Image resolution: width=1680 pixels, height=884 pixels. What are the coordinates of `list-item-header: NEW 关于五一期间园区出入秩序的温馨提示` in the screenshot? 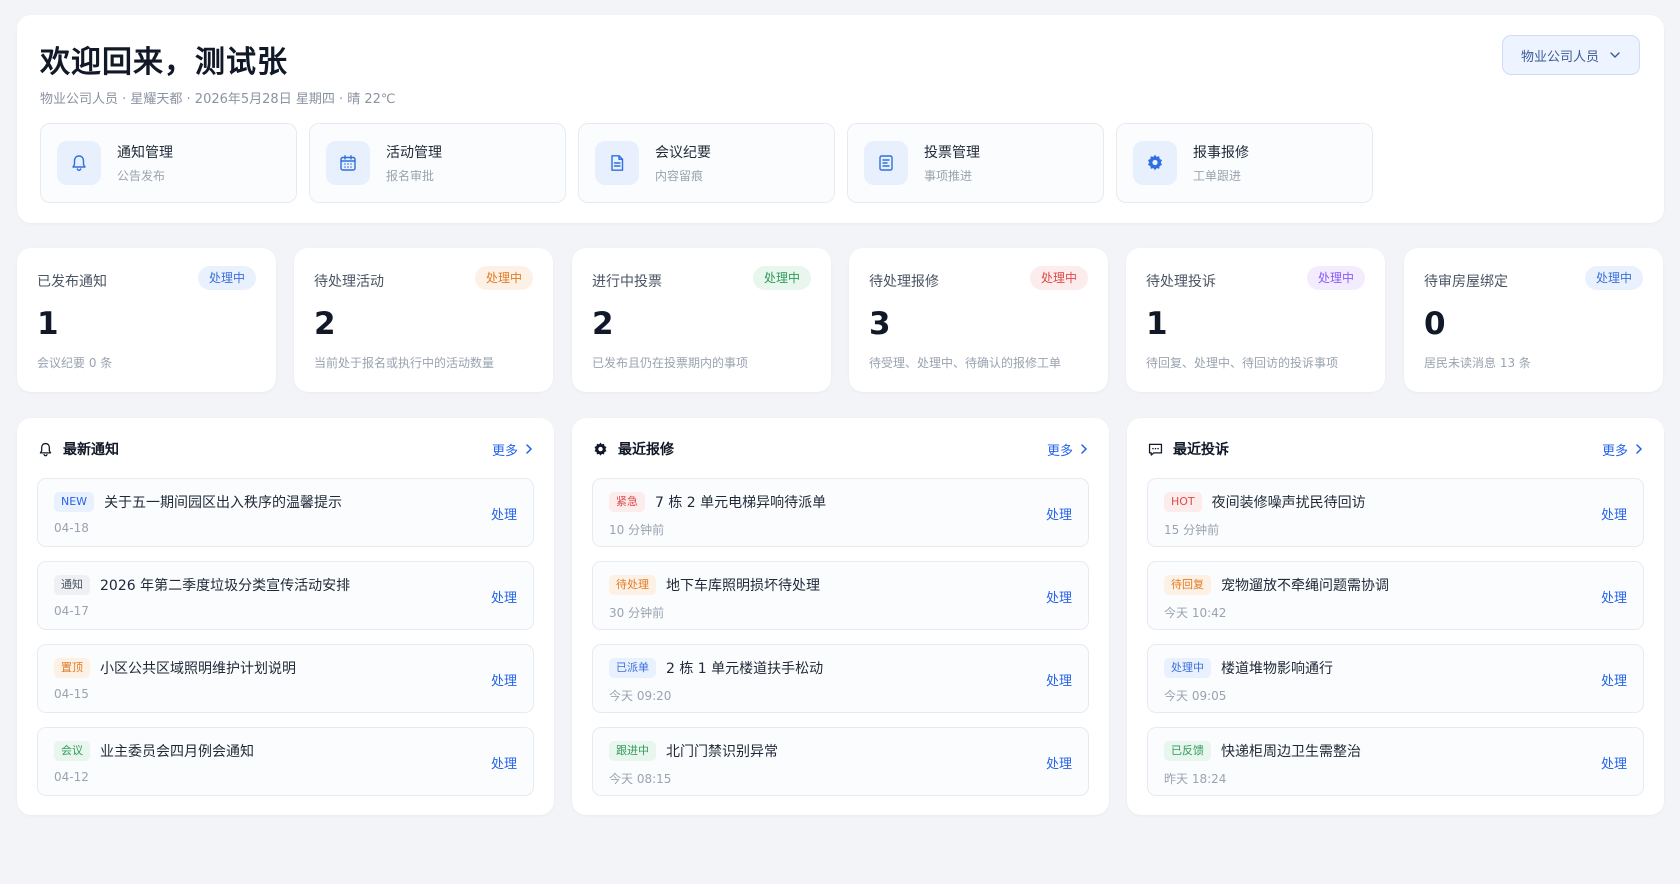 It's located at (198, 502).